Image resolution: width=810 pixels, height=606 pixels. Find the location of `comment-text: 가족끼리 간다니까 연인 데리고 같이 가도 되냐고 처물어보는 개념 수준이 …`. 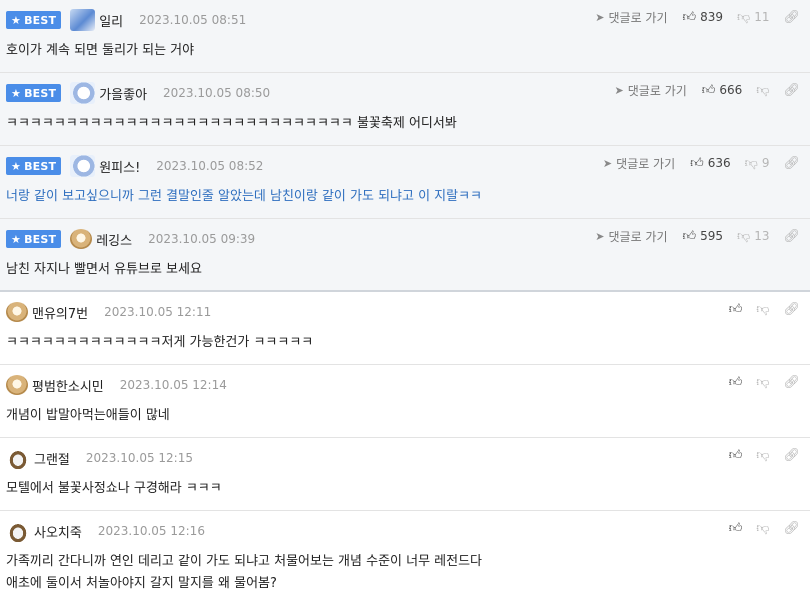

comment-text: 가족끼리 간다니까 연인 데리고 같이 가도 되냐고 처물어보는 개념 수준이 … is located at coordinates (403, 573).